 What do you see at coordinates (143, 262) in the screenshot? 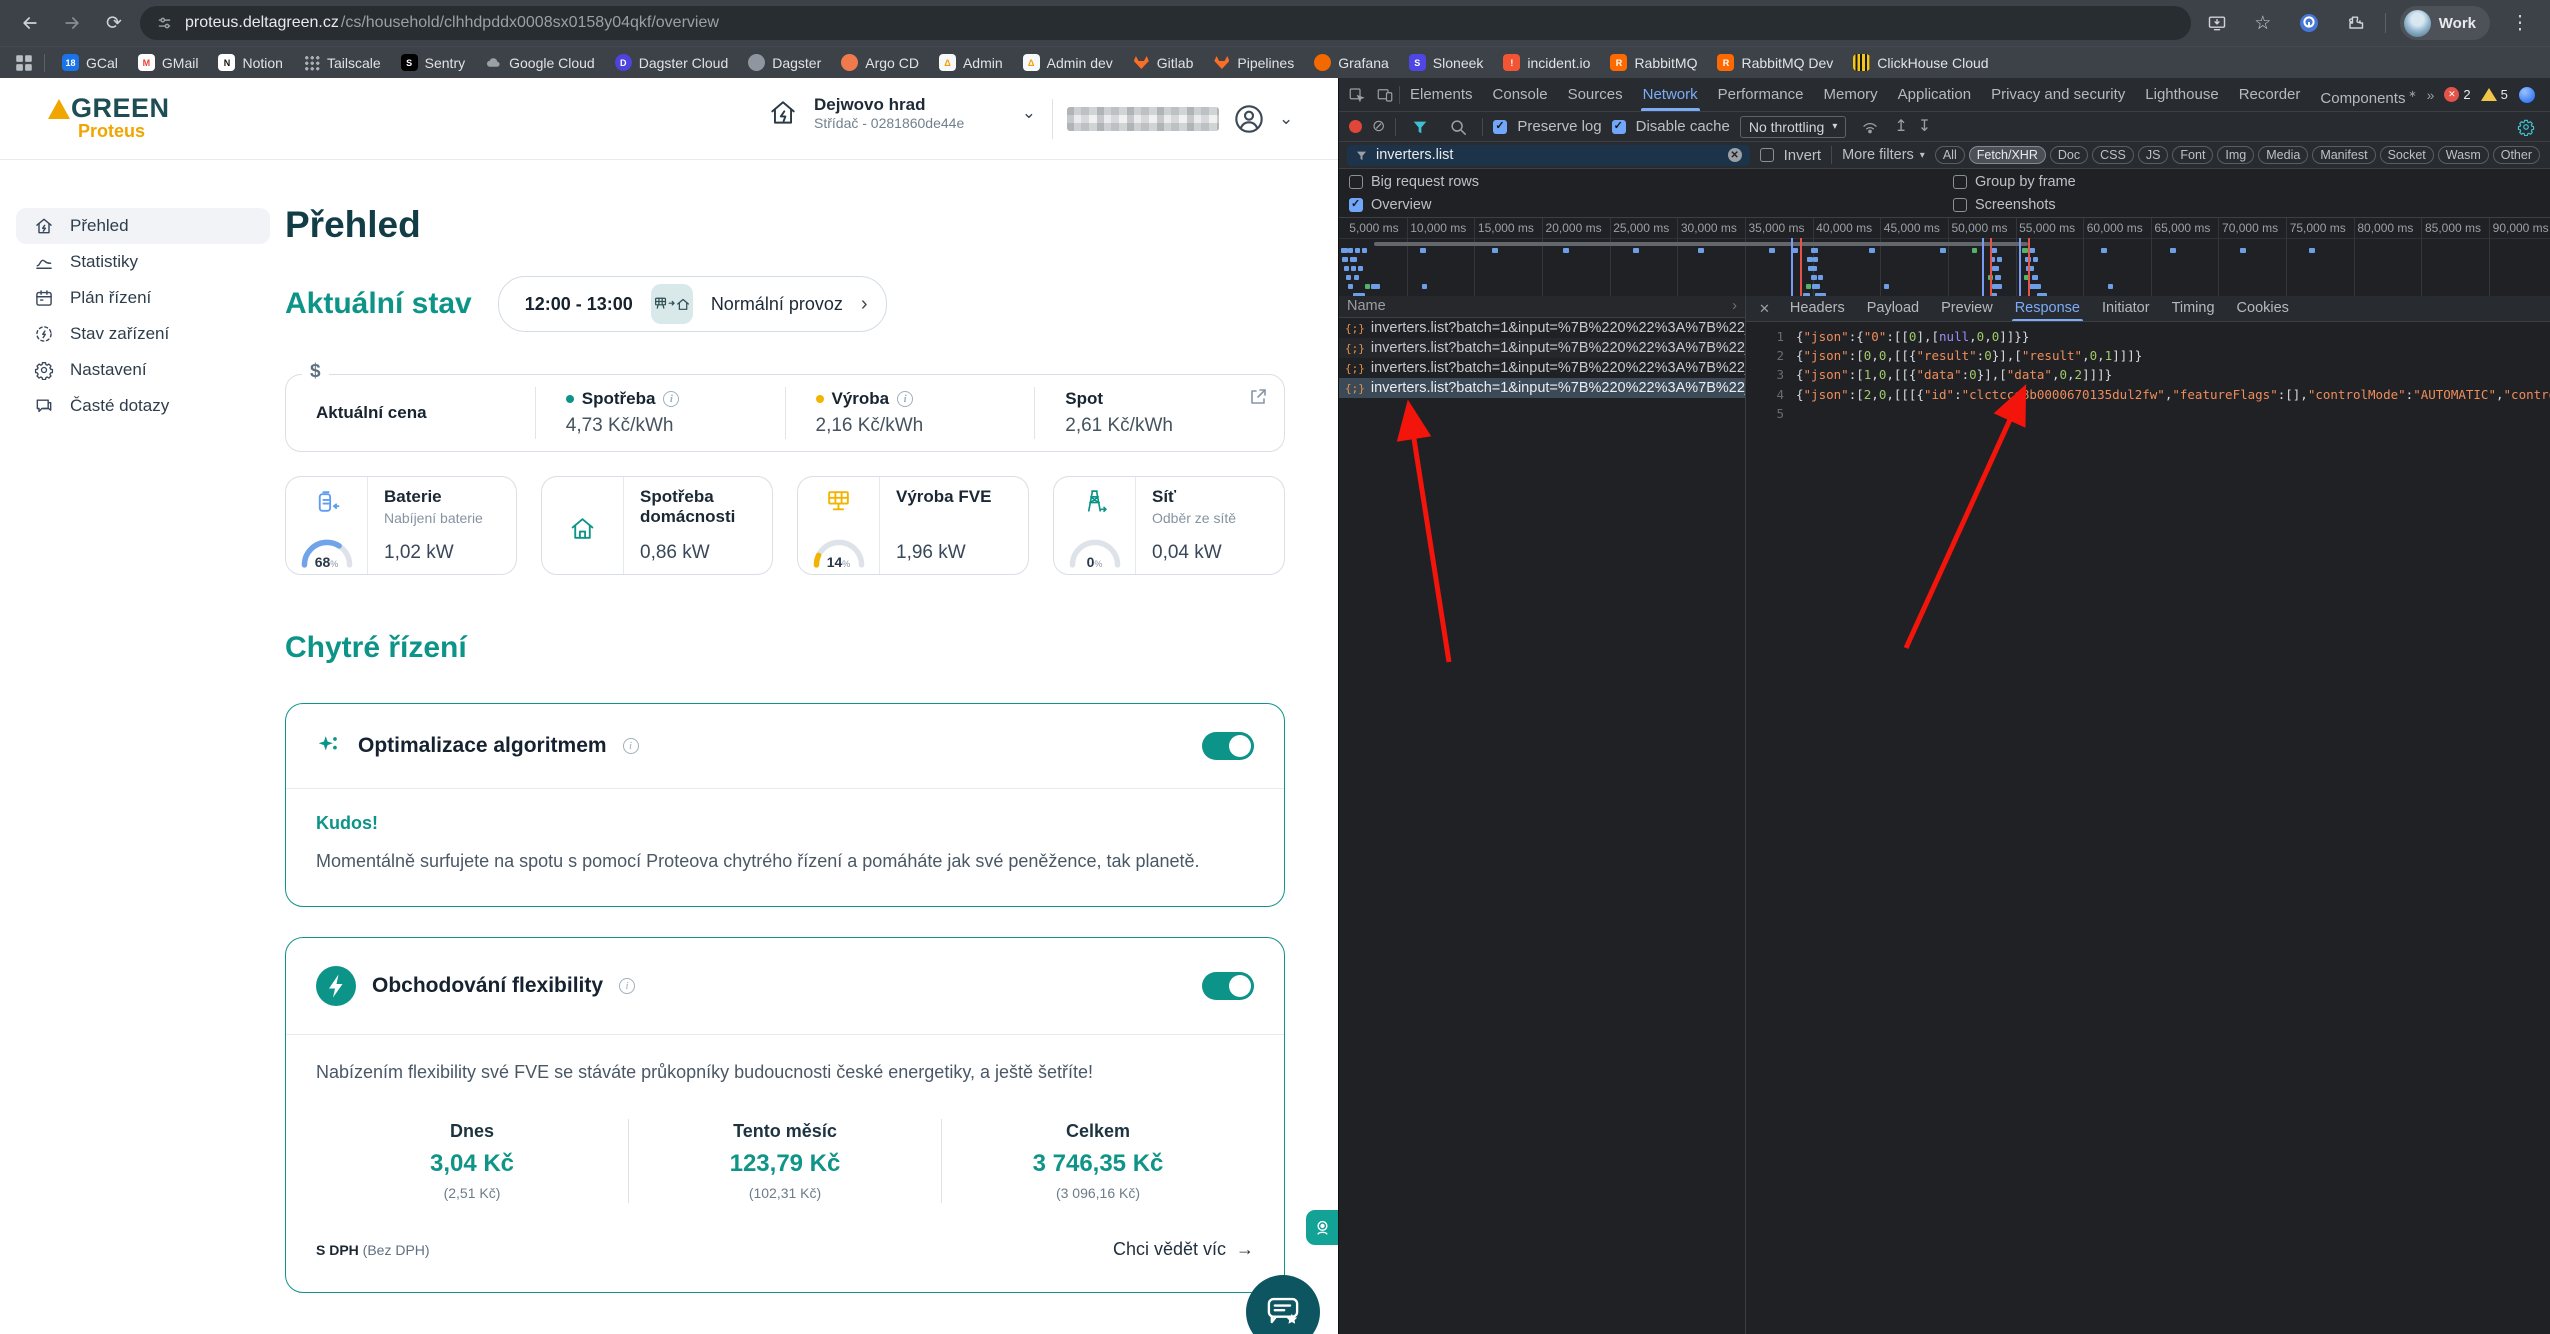
I see `sidebar-item-statistiky: Statistiky` at bounding box center [143, 262].